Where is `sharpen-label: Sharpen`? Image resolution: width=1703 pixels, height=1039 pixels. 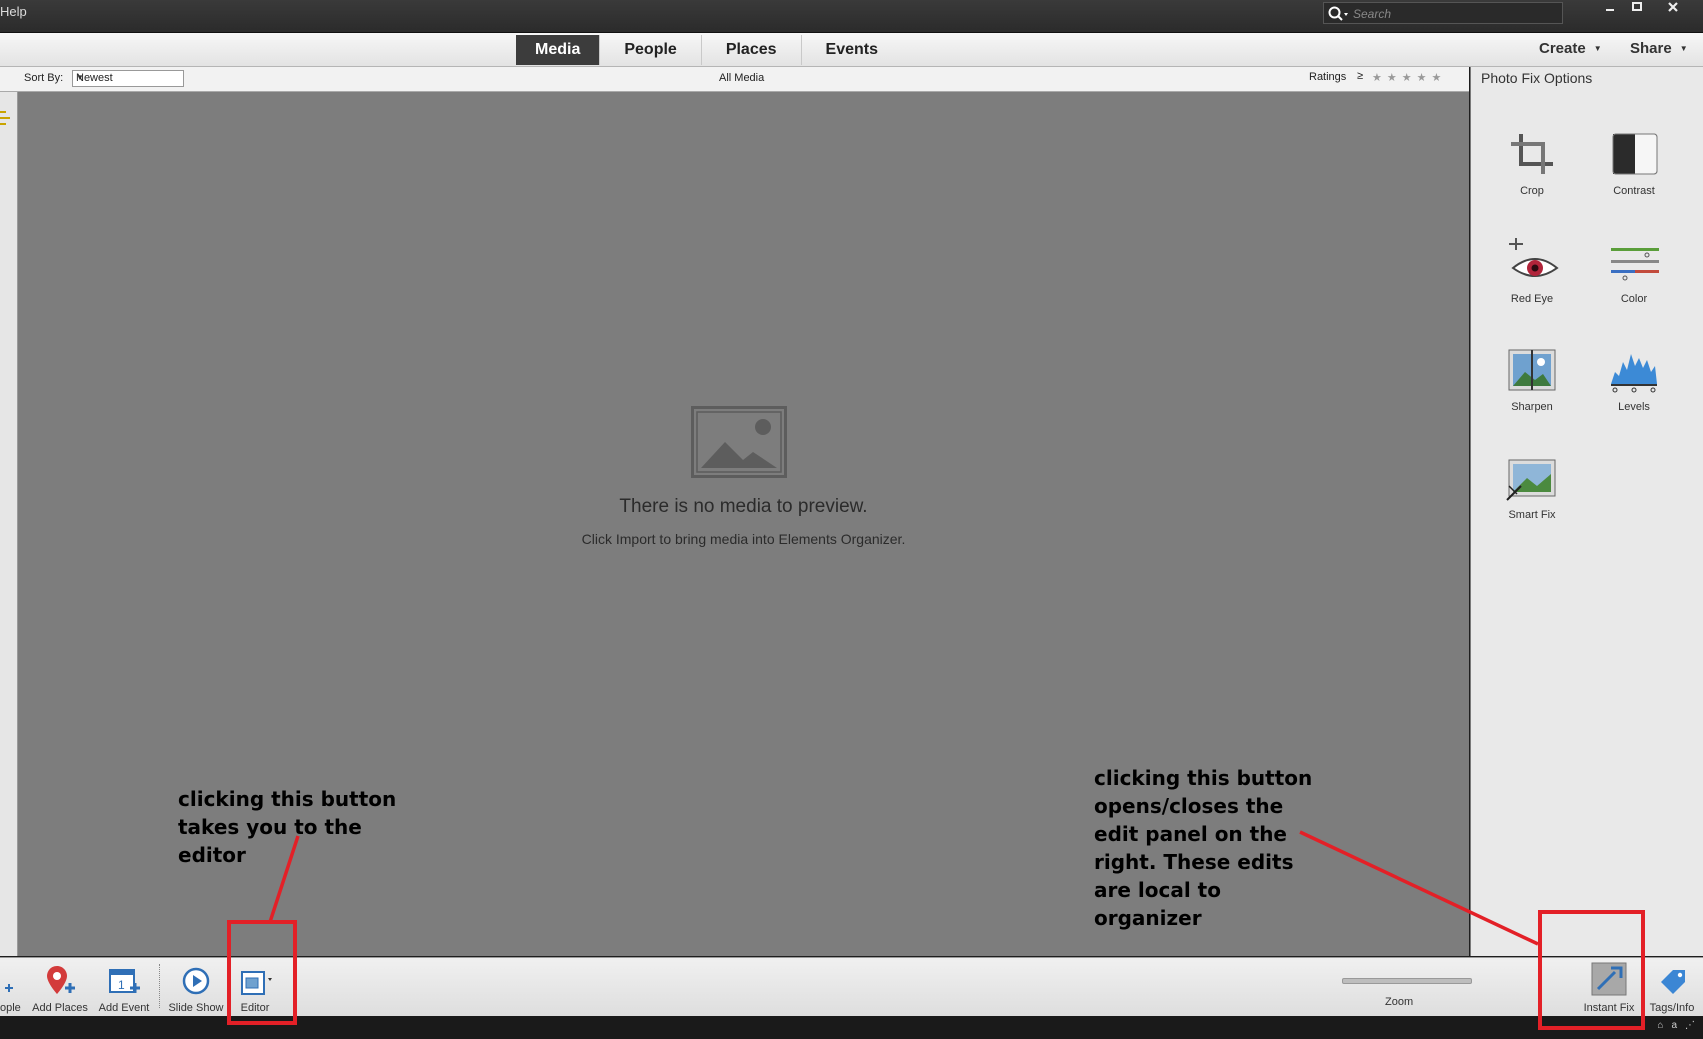 sharpen-label: Sharpen is located at coordinates (1532, 407).